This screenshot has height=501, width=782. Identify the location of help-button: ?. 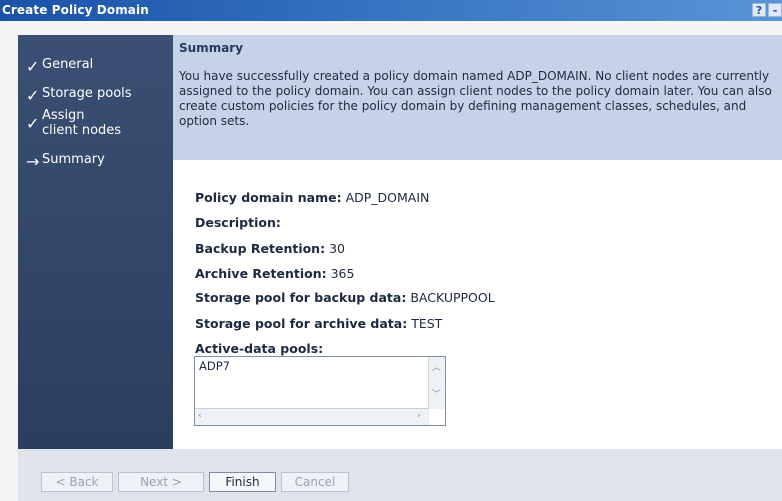
(759, 10).